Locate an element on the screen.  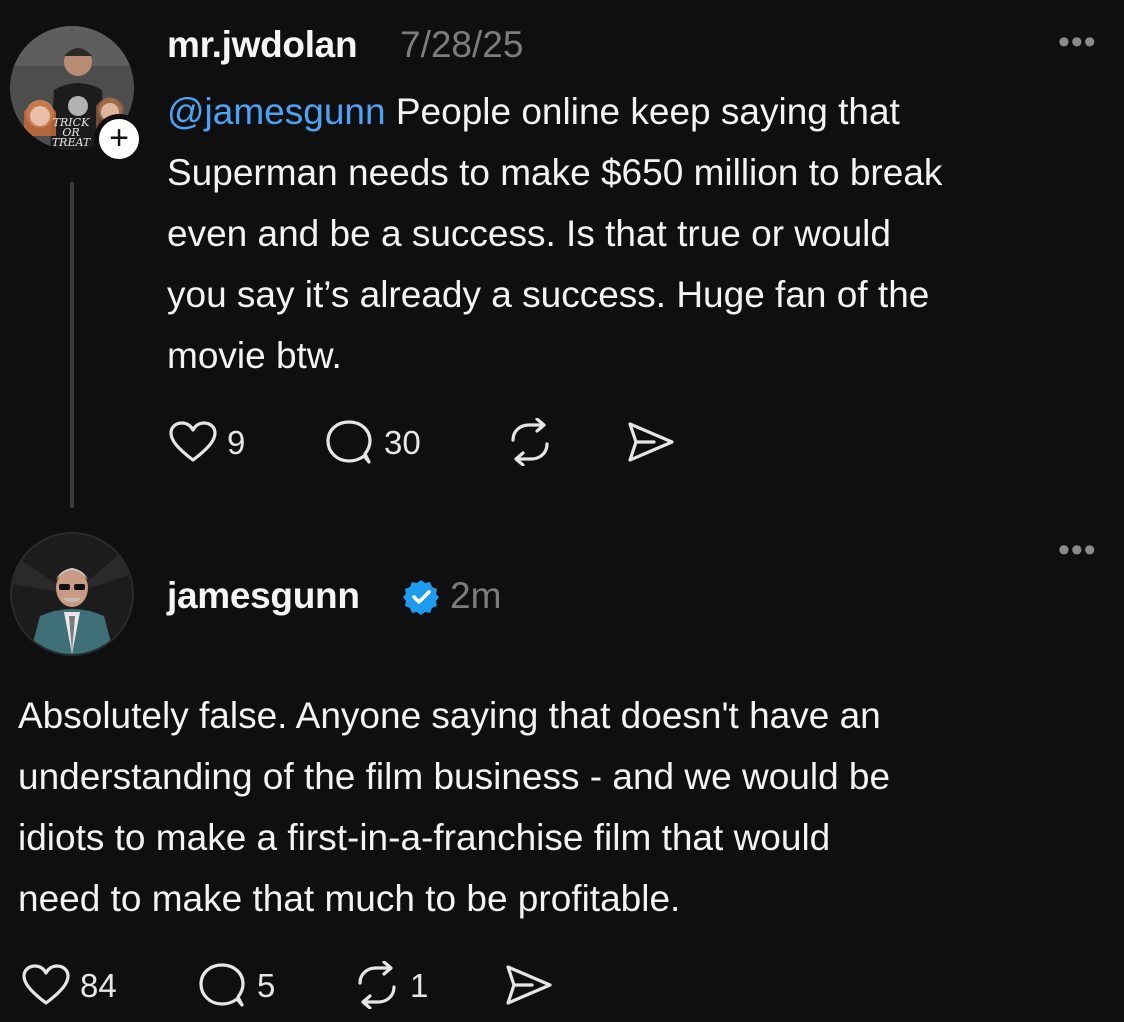
mention-link: @jamesgunn is located at coordinates (276, 111).